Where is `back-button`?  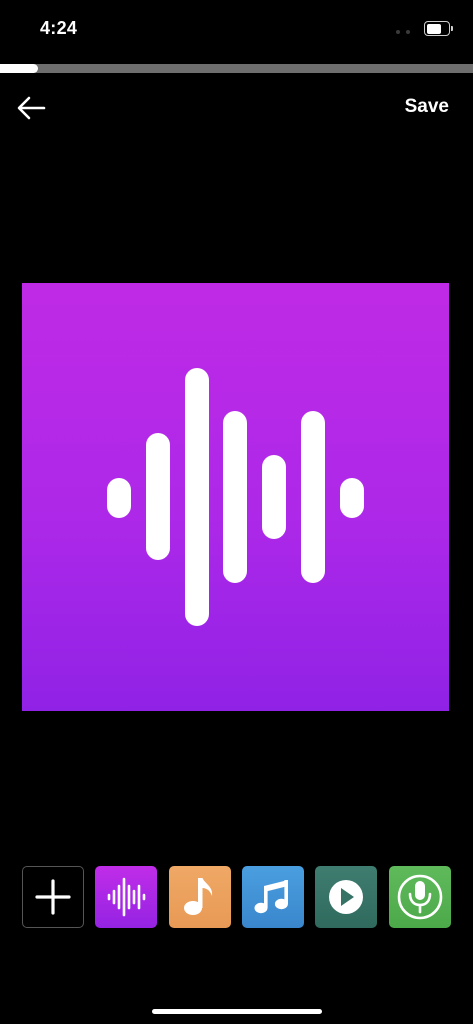 back-button is located at coordinates (32, 108).